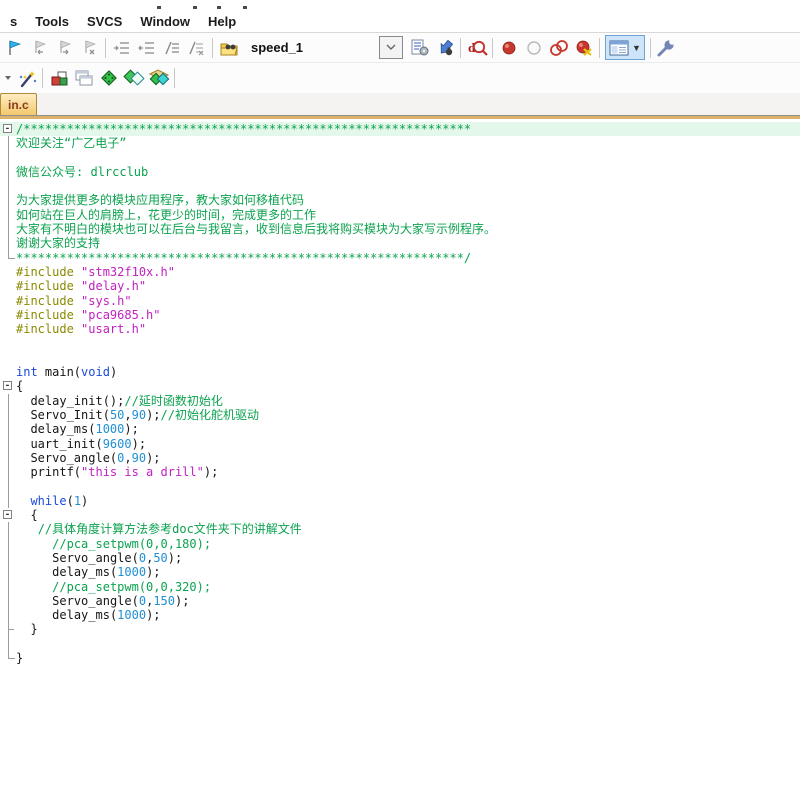  I want to click on unindent-icon, so click(146, 47).